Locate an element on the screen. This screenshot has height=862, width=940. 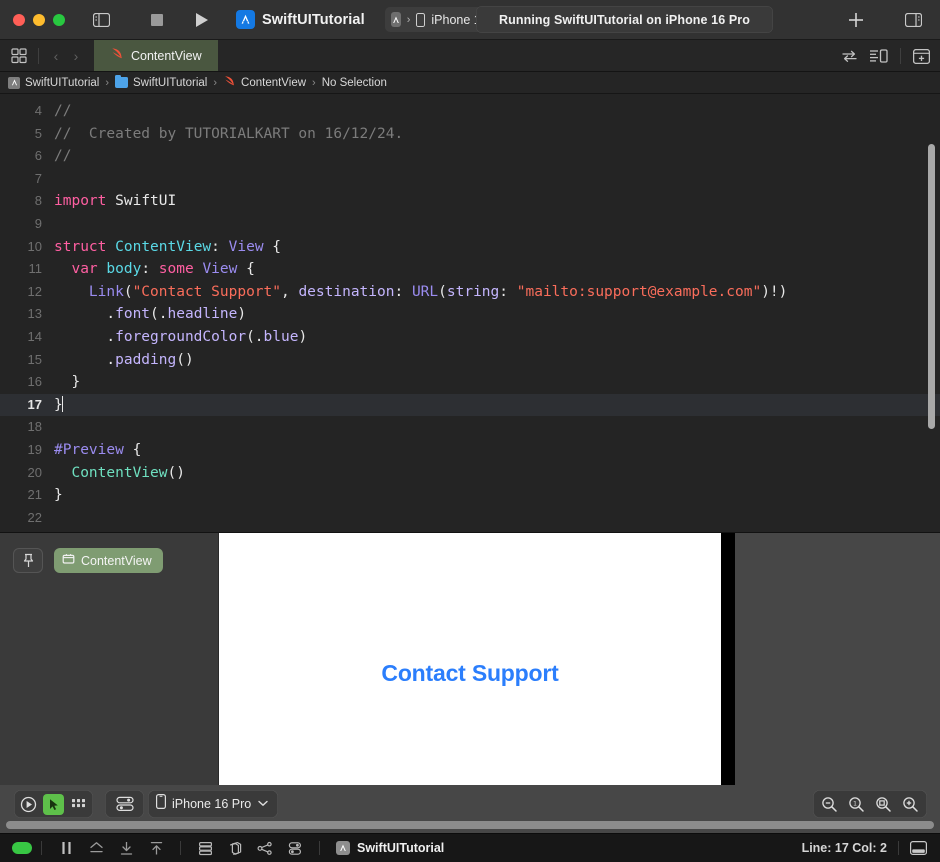
zoom-100-icon: 1 is located at coordinates (856, 804).